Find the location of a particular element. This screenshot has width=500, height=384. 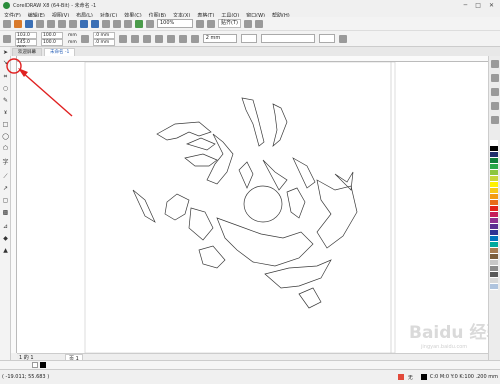

docker-properties-icon is located at coordinates (495, 78).